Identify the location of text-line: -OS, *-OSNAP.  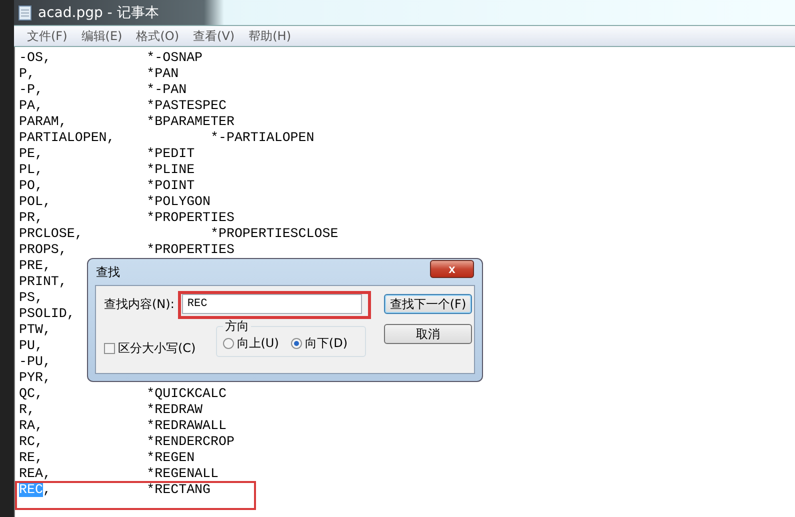
(111, 58).